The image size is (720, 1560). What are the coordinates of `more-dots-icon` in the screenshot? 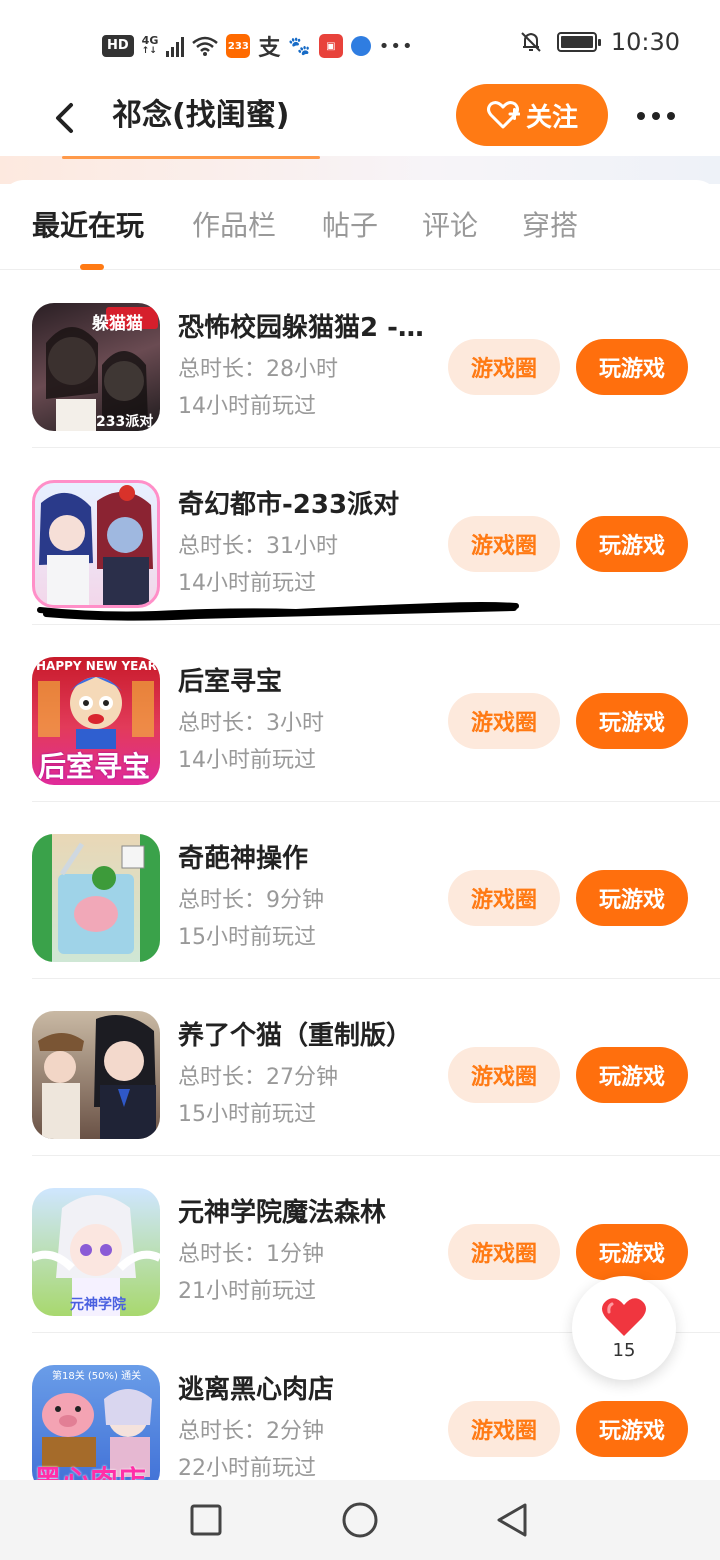 It's located at (656, 116).